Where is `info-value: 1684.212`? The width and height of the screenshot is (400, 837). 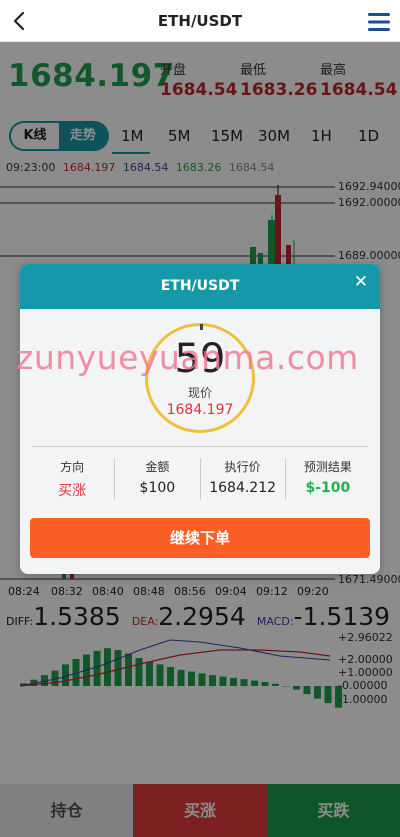 info-value: 1684.212 is located at coordinates (243, 488).